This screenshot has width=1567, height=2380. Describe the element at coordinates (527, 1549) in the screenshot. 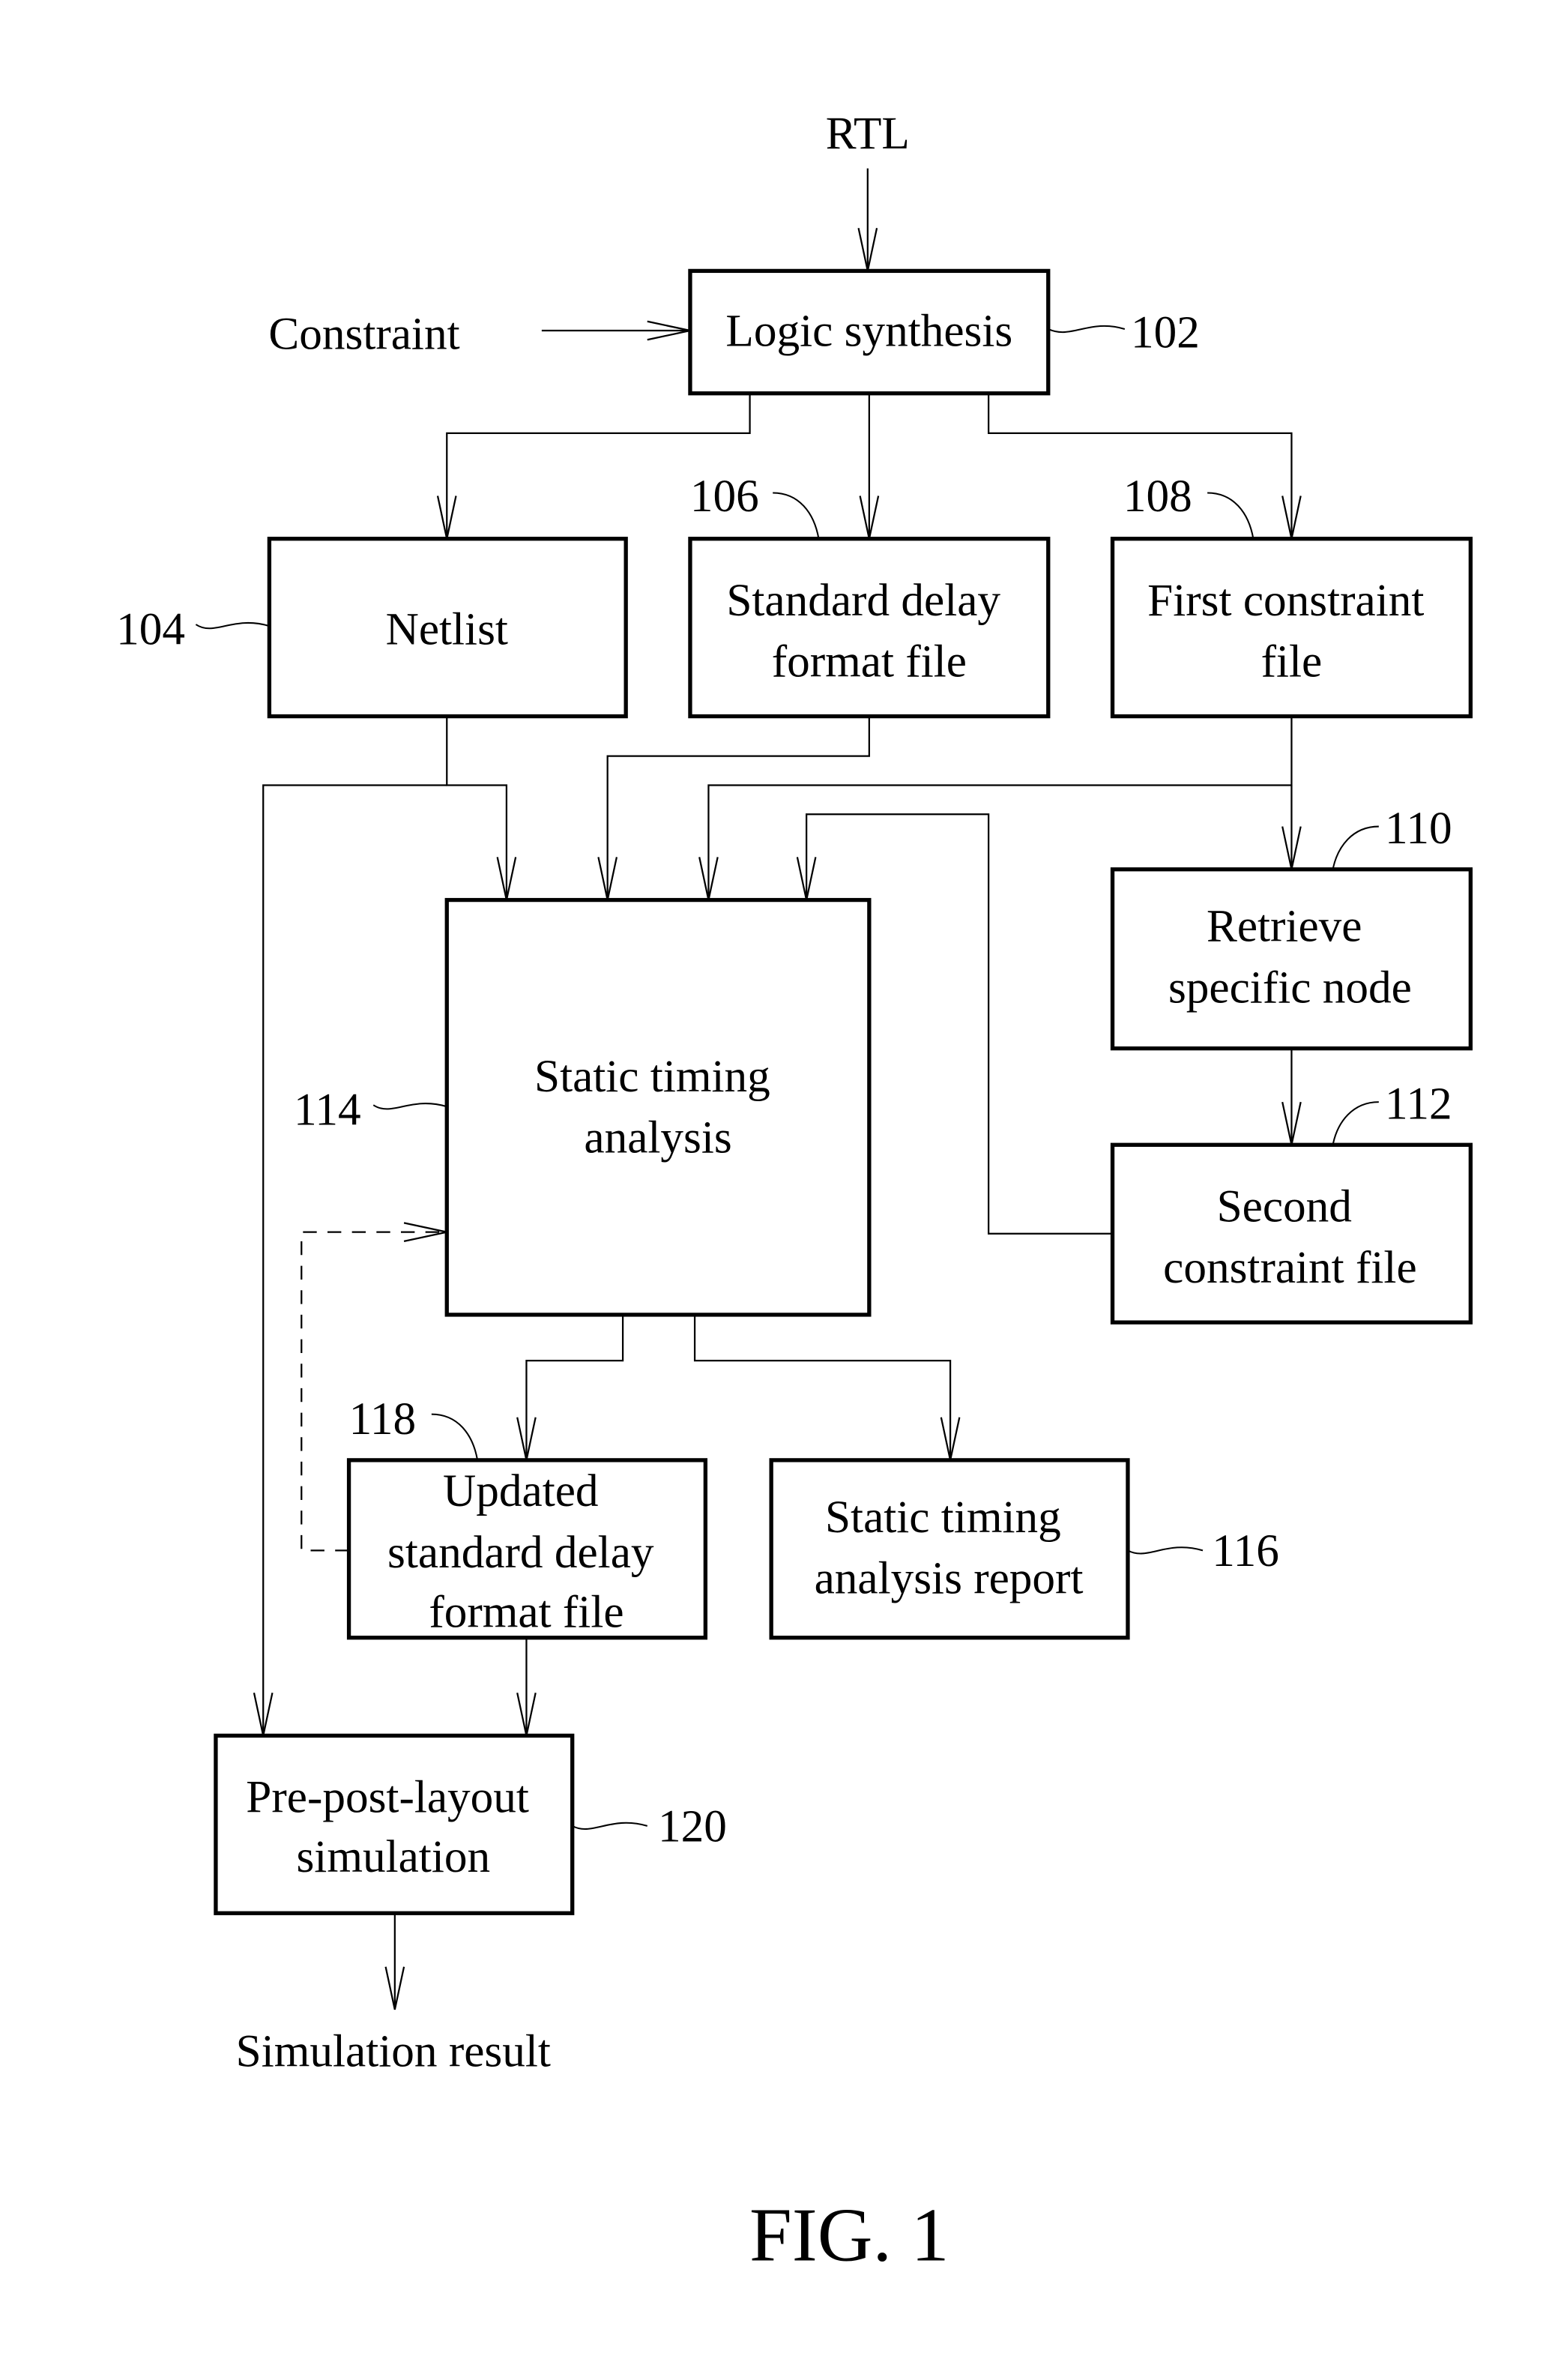

I see `block-updated-sdf-file: Updated standard delay format file` at that location.